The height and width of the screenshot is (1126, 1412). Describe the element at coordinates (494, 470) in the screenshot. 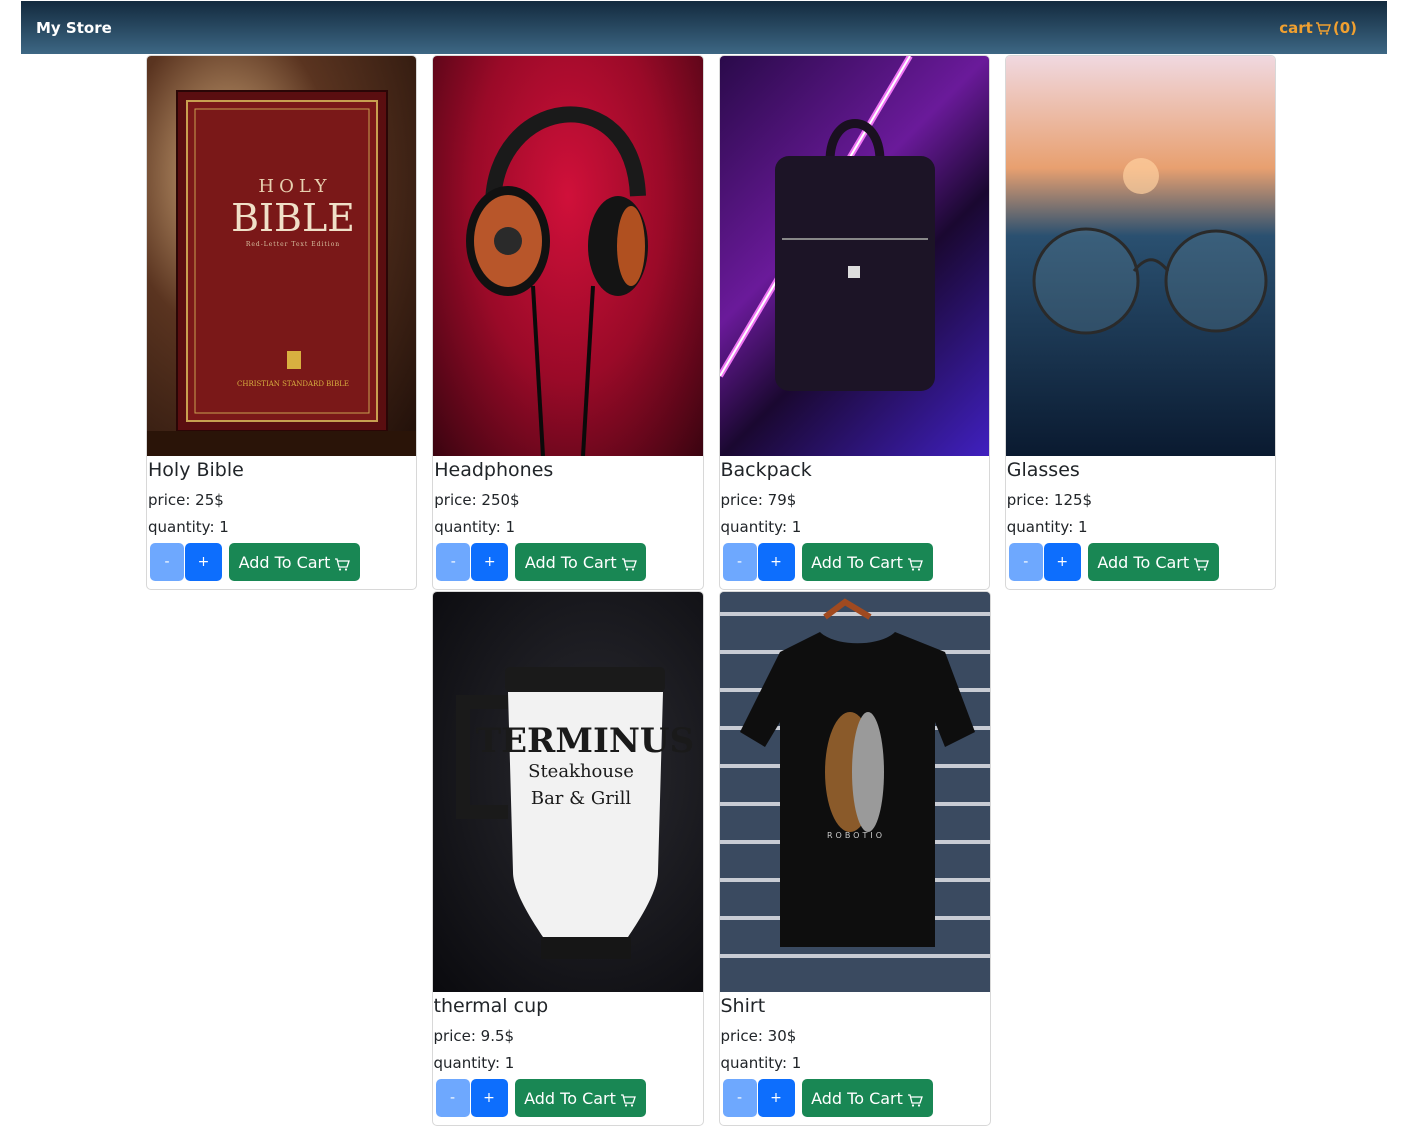

I see `product-name: Headphones` at that location.